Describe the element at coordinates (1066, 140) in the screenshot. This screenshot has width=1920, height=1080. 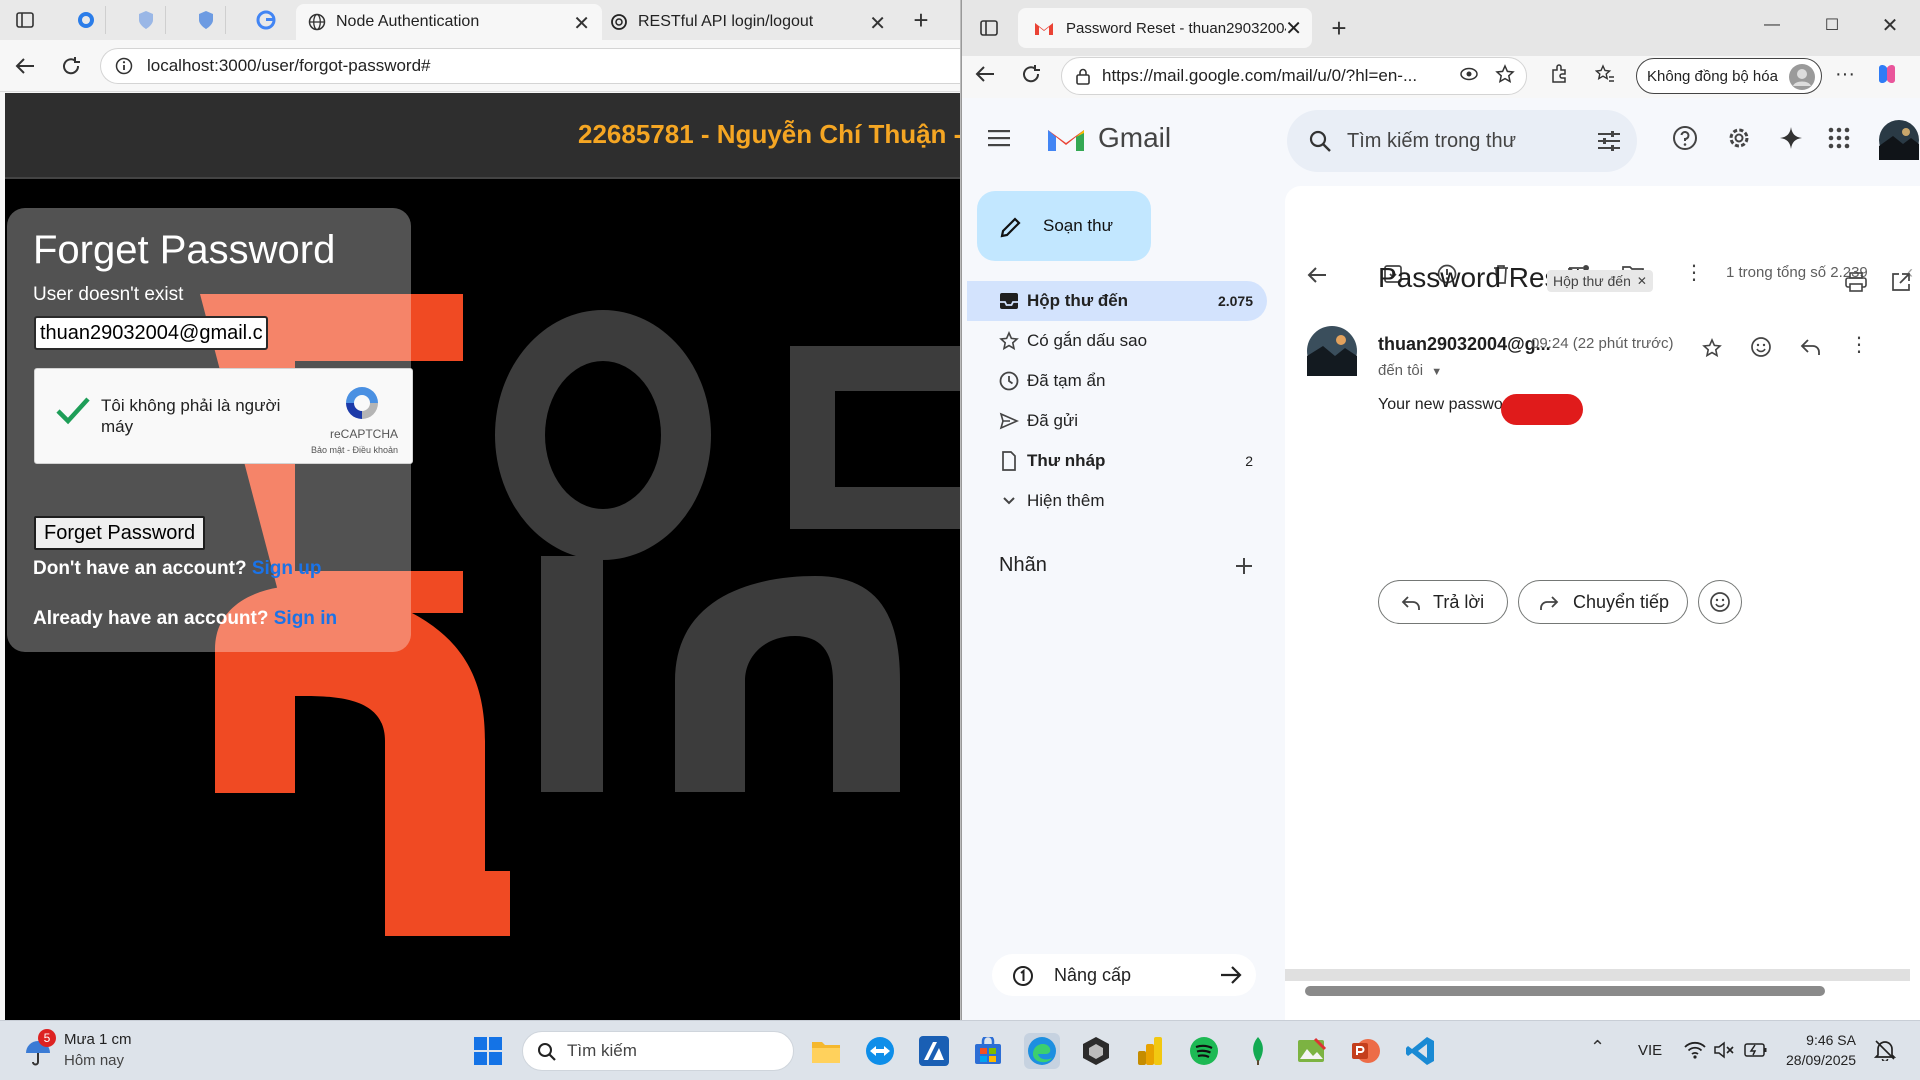
I see `gmail-logo-icon` at that location.